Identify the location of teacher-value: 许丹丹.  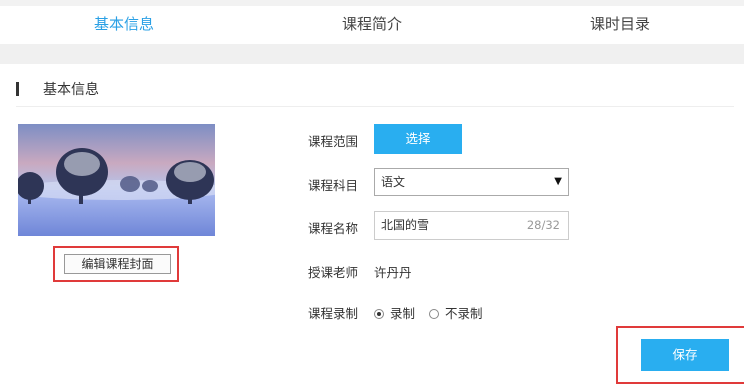
(393, 272).